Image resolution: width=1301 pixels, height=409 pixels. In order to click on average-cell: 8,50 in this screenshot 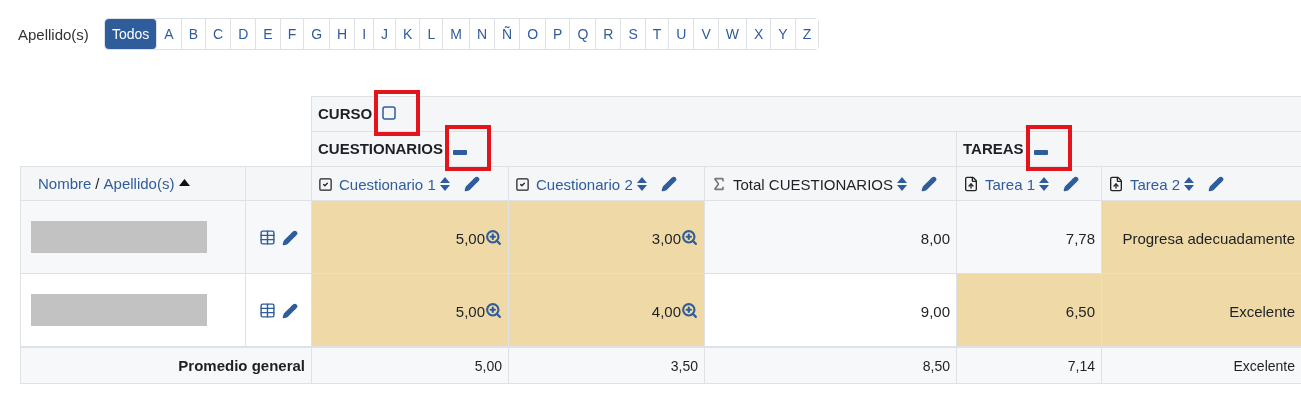, I will do `click(830, 365)`.